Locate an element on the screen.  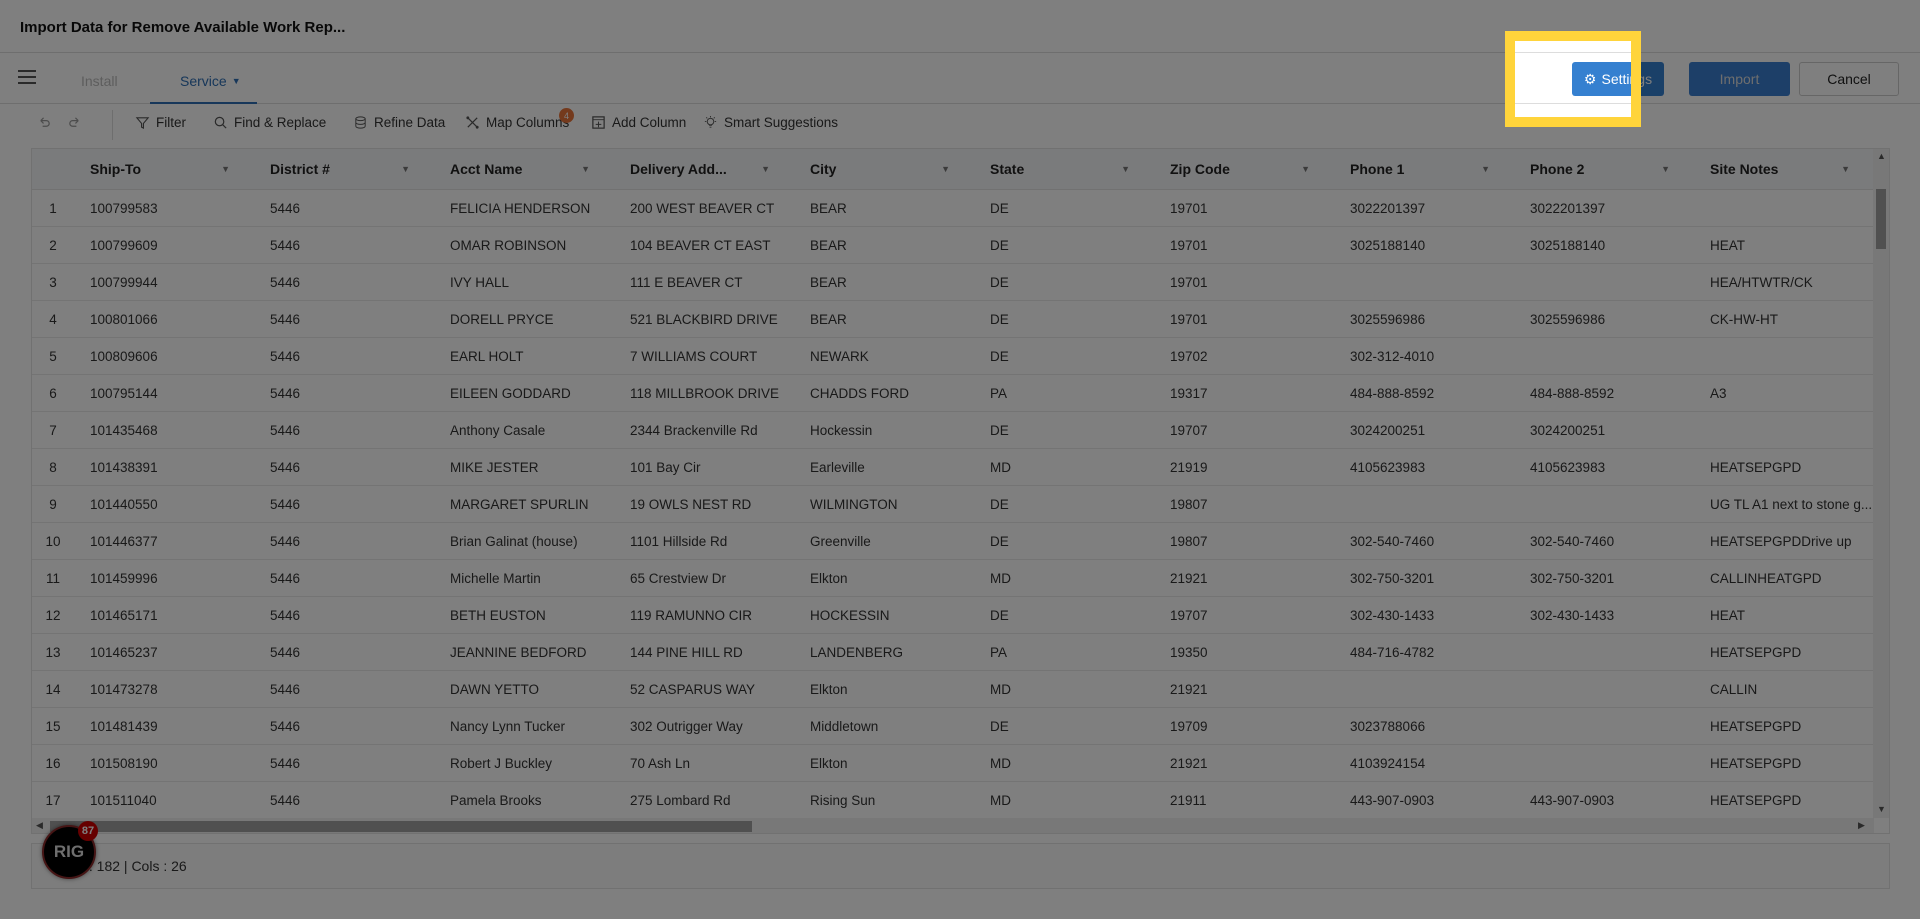
table-cell: 302-750-3201 is located at coordinates (1604, 578).